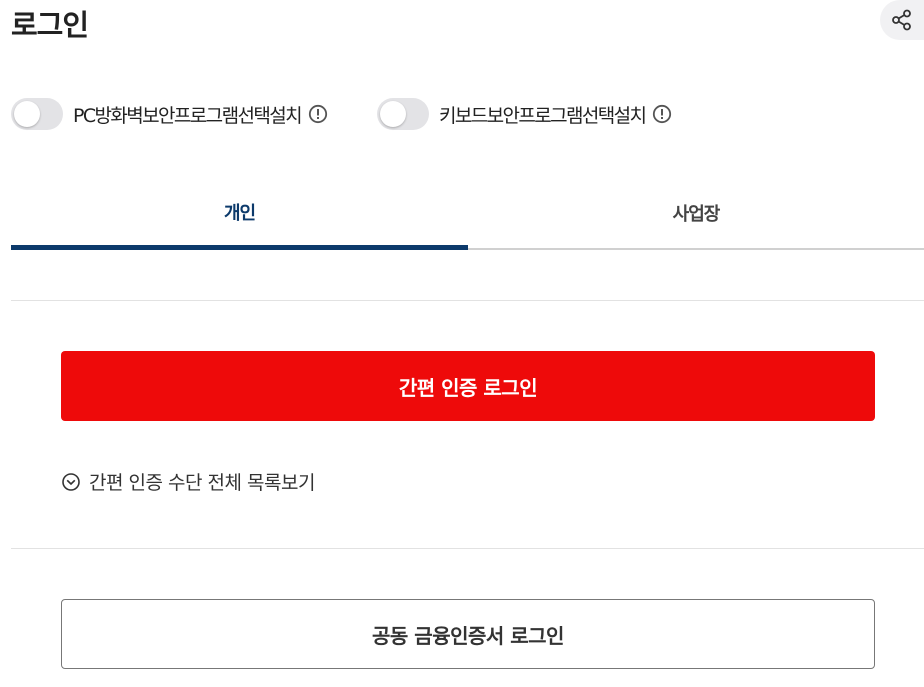  I want to click on page-title: 로그인, so click(50, 25).